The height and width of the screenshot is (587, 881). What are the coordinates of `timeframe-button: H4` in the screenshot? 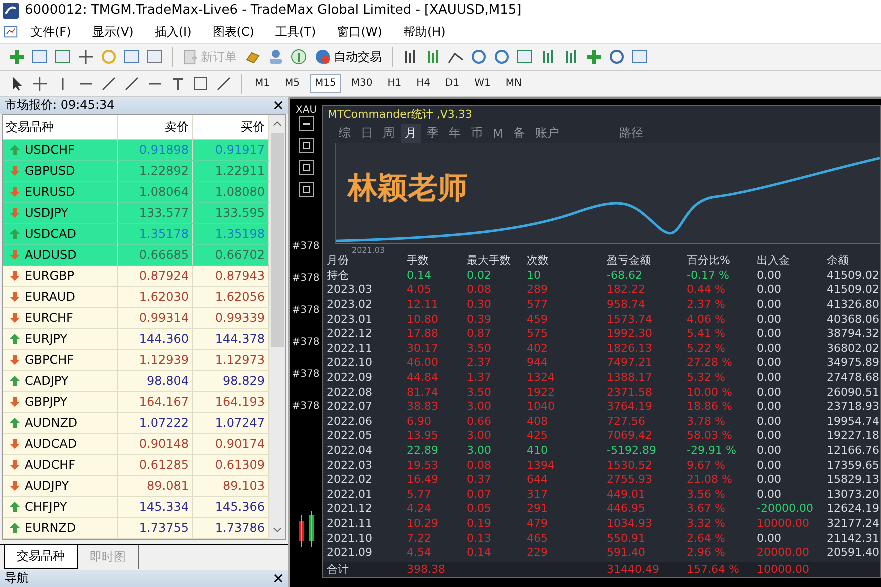 It's located at (424, 83).